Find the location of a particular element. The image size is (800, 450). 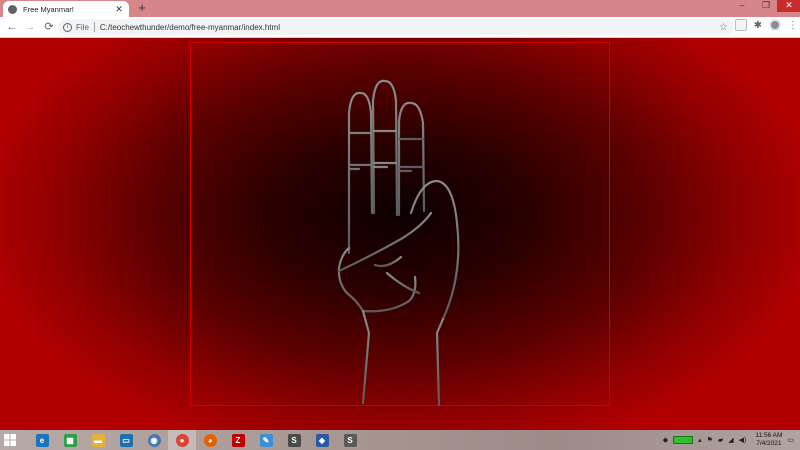

taskbar-app-store: ▦ is located at coordinates (70, 440).